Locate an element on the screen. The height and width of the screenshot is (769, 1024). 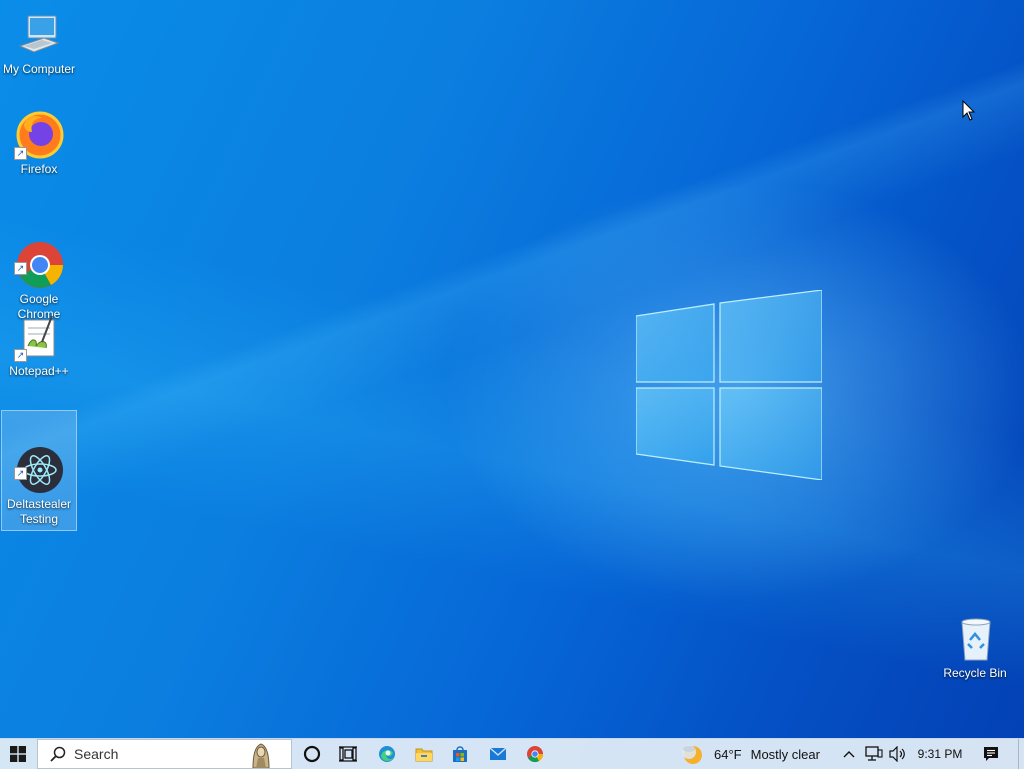
network-button is located at coordinates (874, 754).